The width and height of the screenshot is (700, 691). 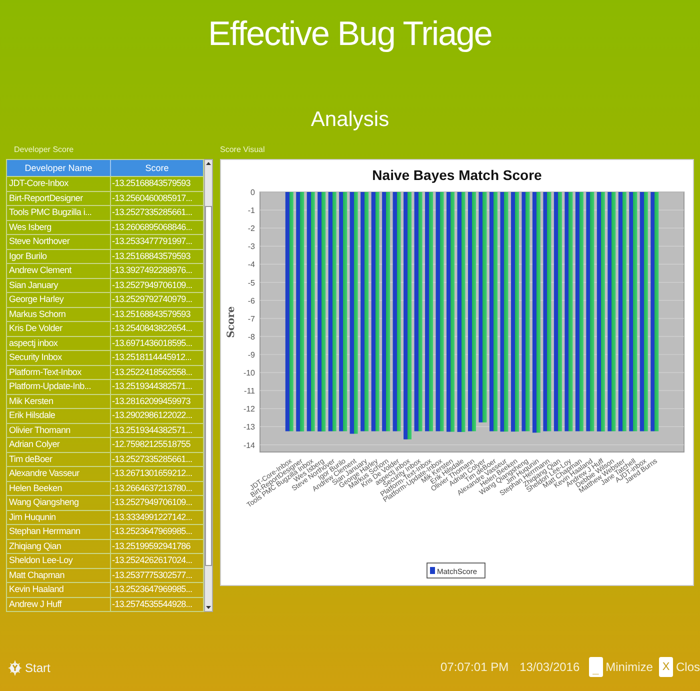 What do you see at coordinates (595, 667) in the screenshot?
I see `minimize-icon: _` at bounding box center [595, 667].